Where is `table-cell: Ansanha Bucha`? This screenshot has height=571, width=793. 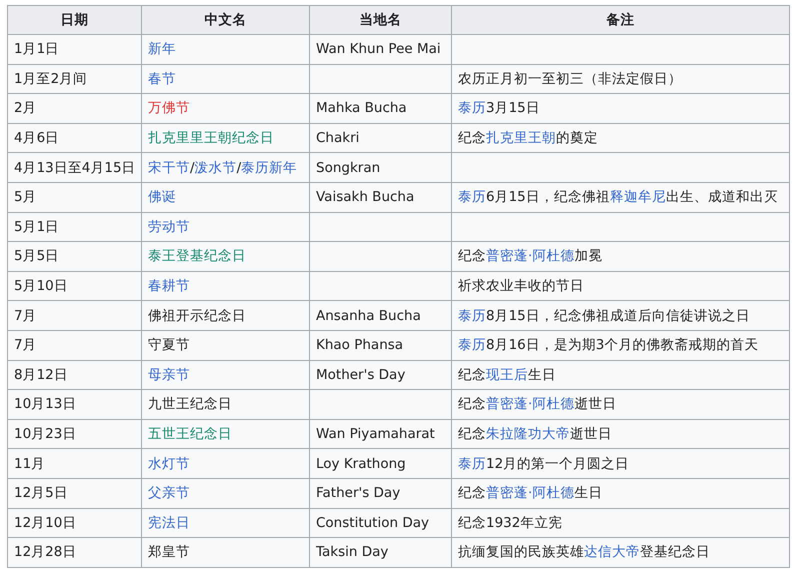
table-cell: Ansanha Bucha is located at coordinates (381, 315).